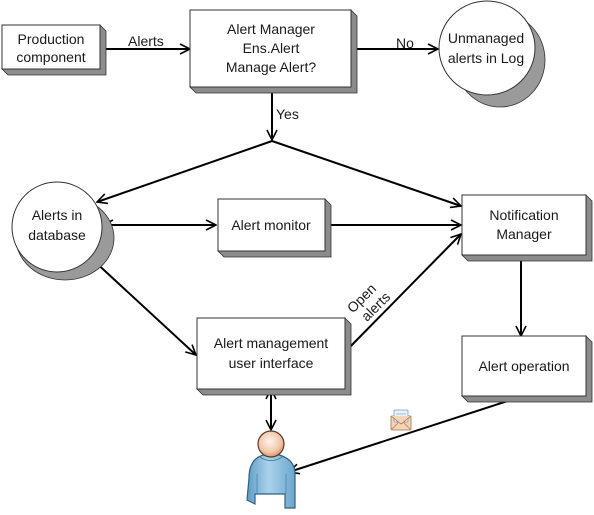 This screenshot has height=515, width=594. I want to click on node-text-line: Ens.Alert, so click(271, 48).